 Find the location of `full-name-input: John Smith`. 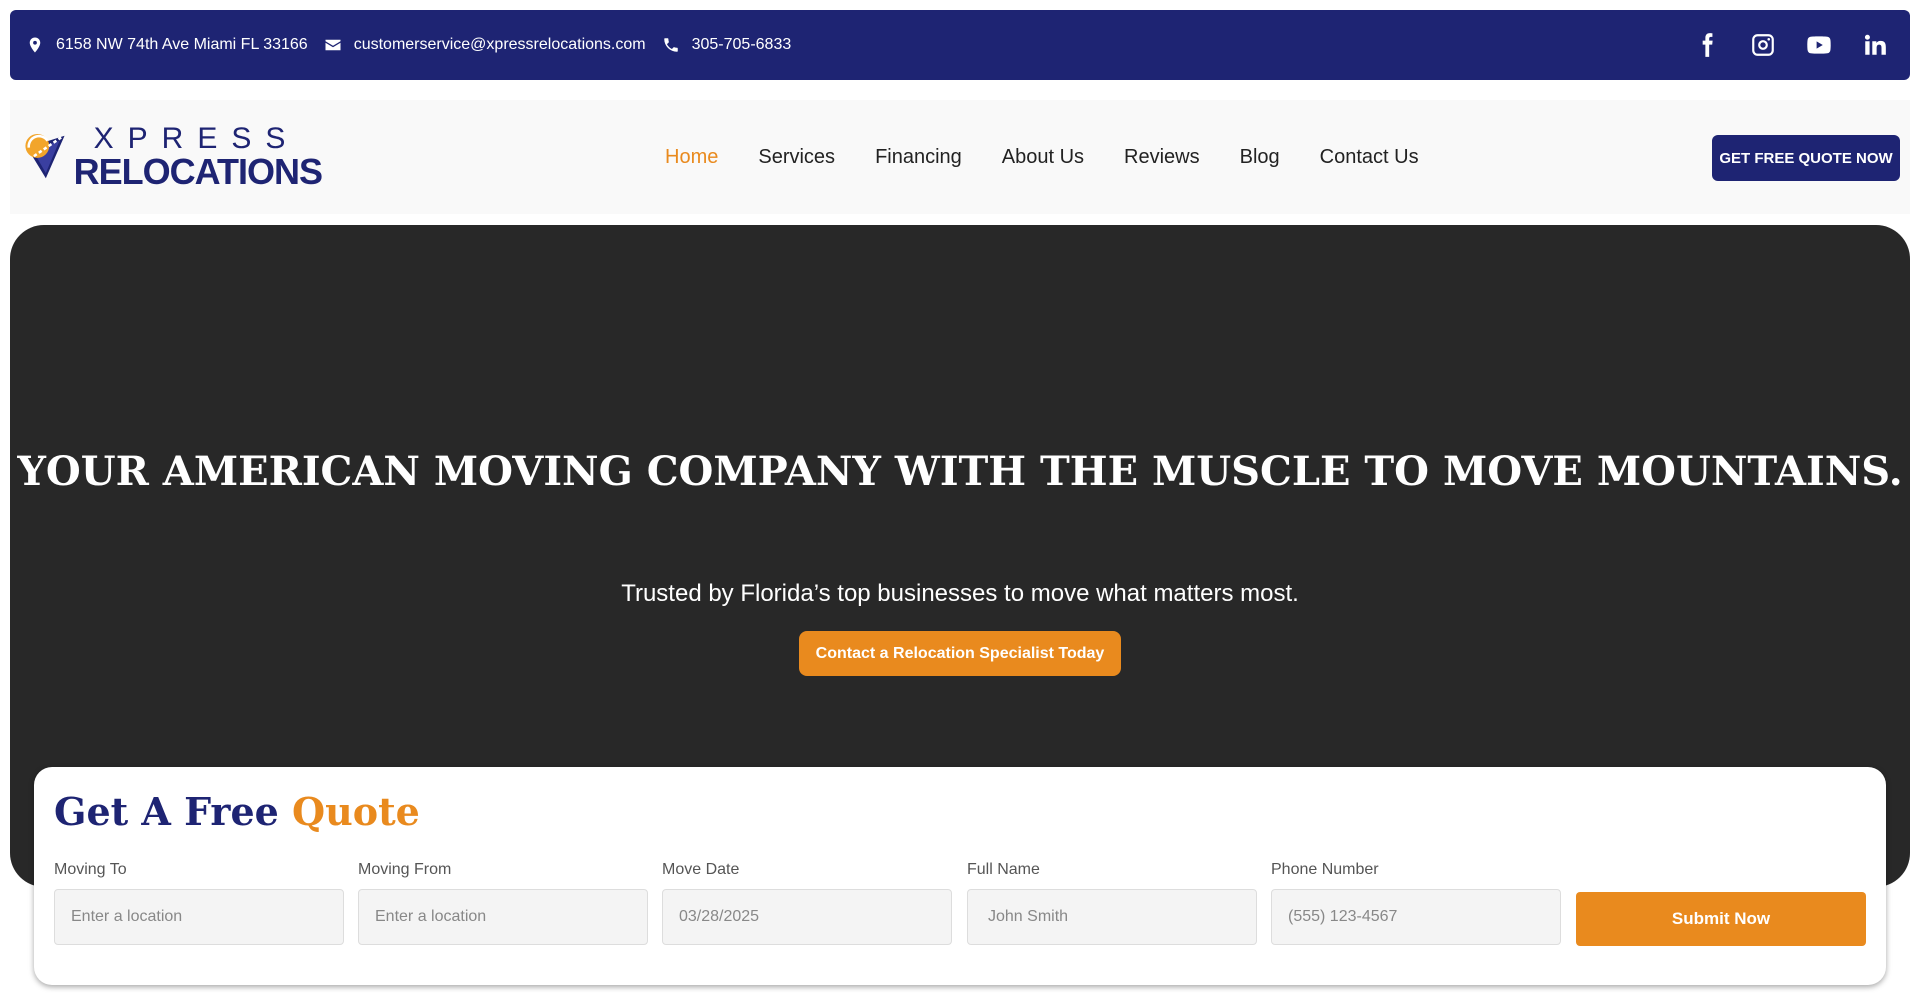

full-name-input: John Smith is located at coordinates (1112, 917).